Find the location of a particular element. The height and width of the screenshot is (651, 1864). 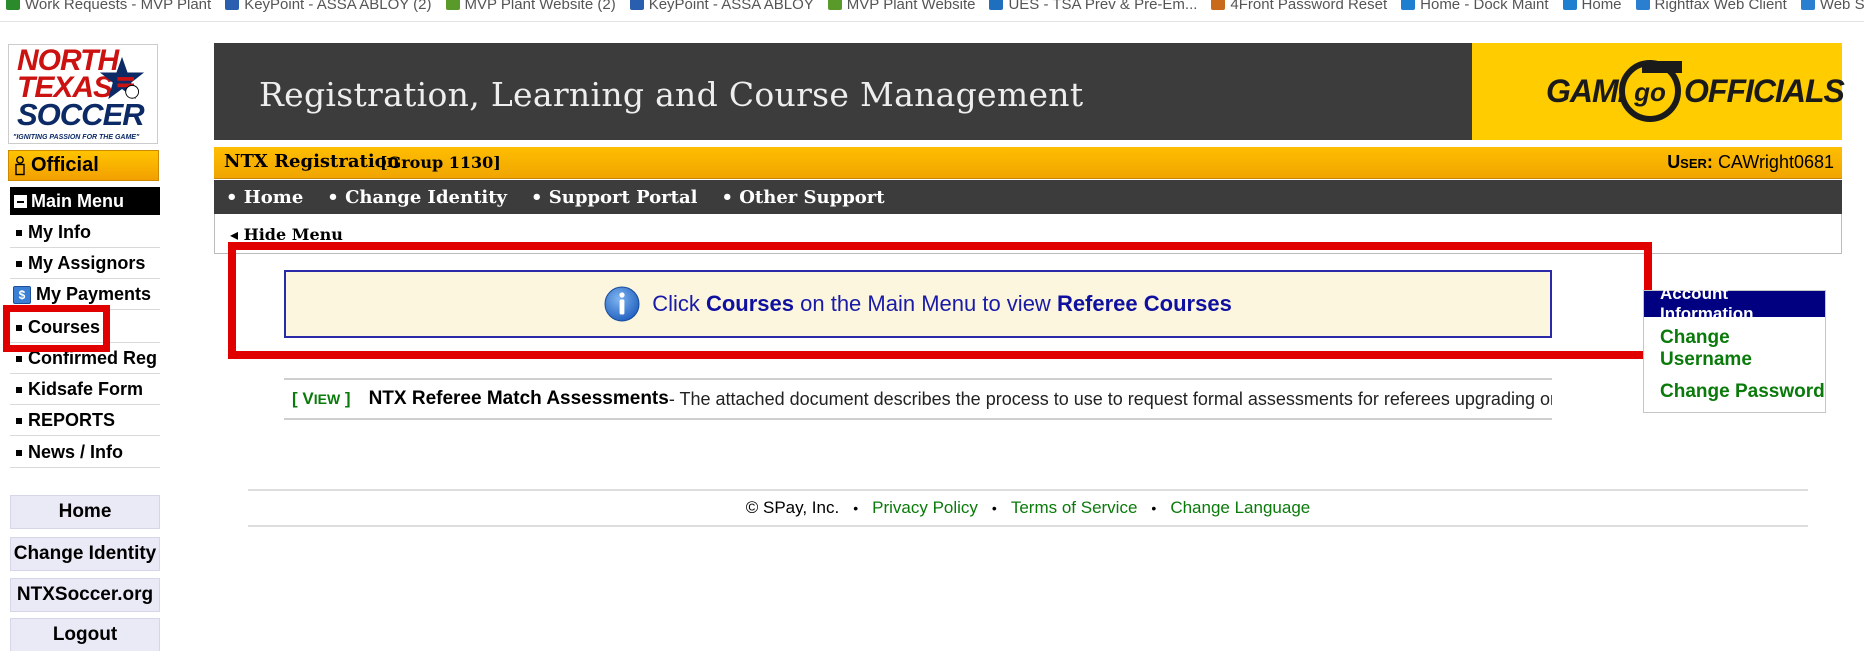

view-link-open: [ V is located at coordinates (303, 398).